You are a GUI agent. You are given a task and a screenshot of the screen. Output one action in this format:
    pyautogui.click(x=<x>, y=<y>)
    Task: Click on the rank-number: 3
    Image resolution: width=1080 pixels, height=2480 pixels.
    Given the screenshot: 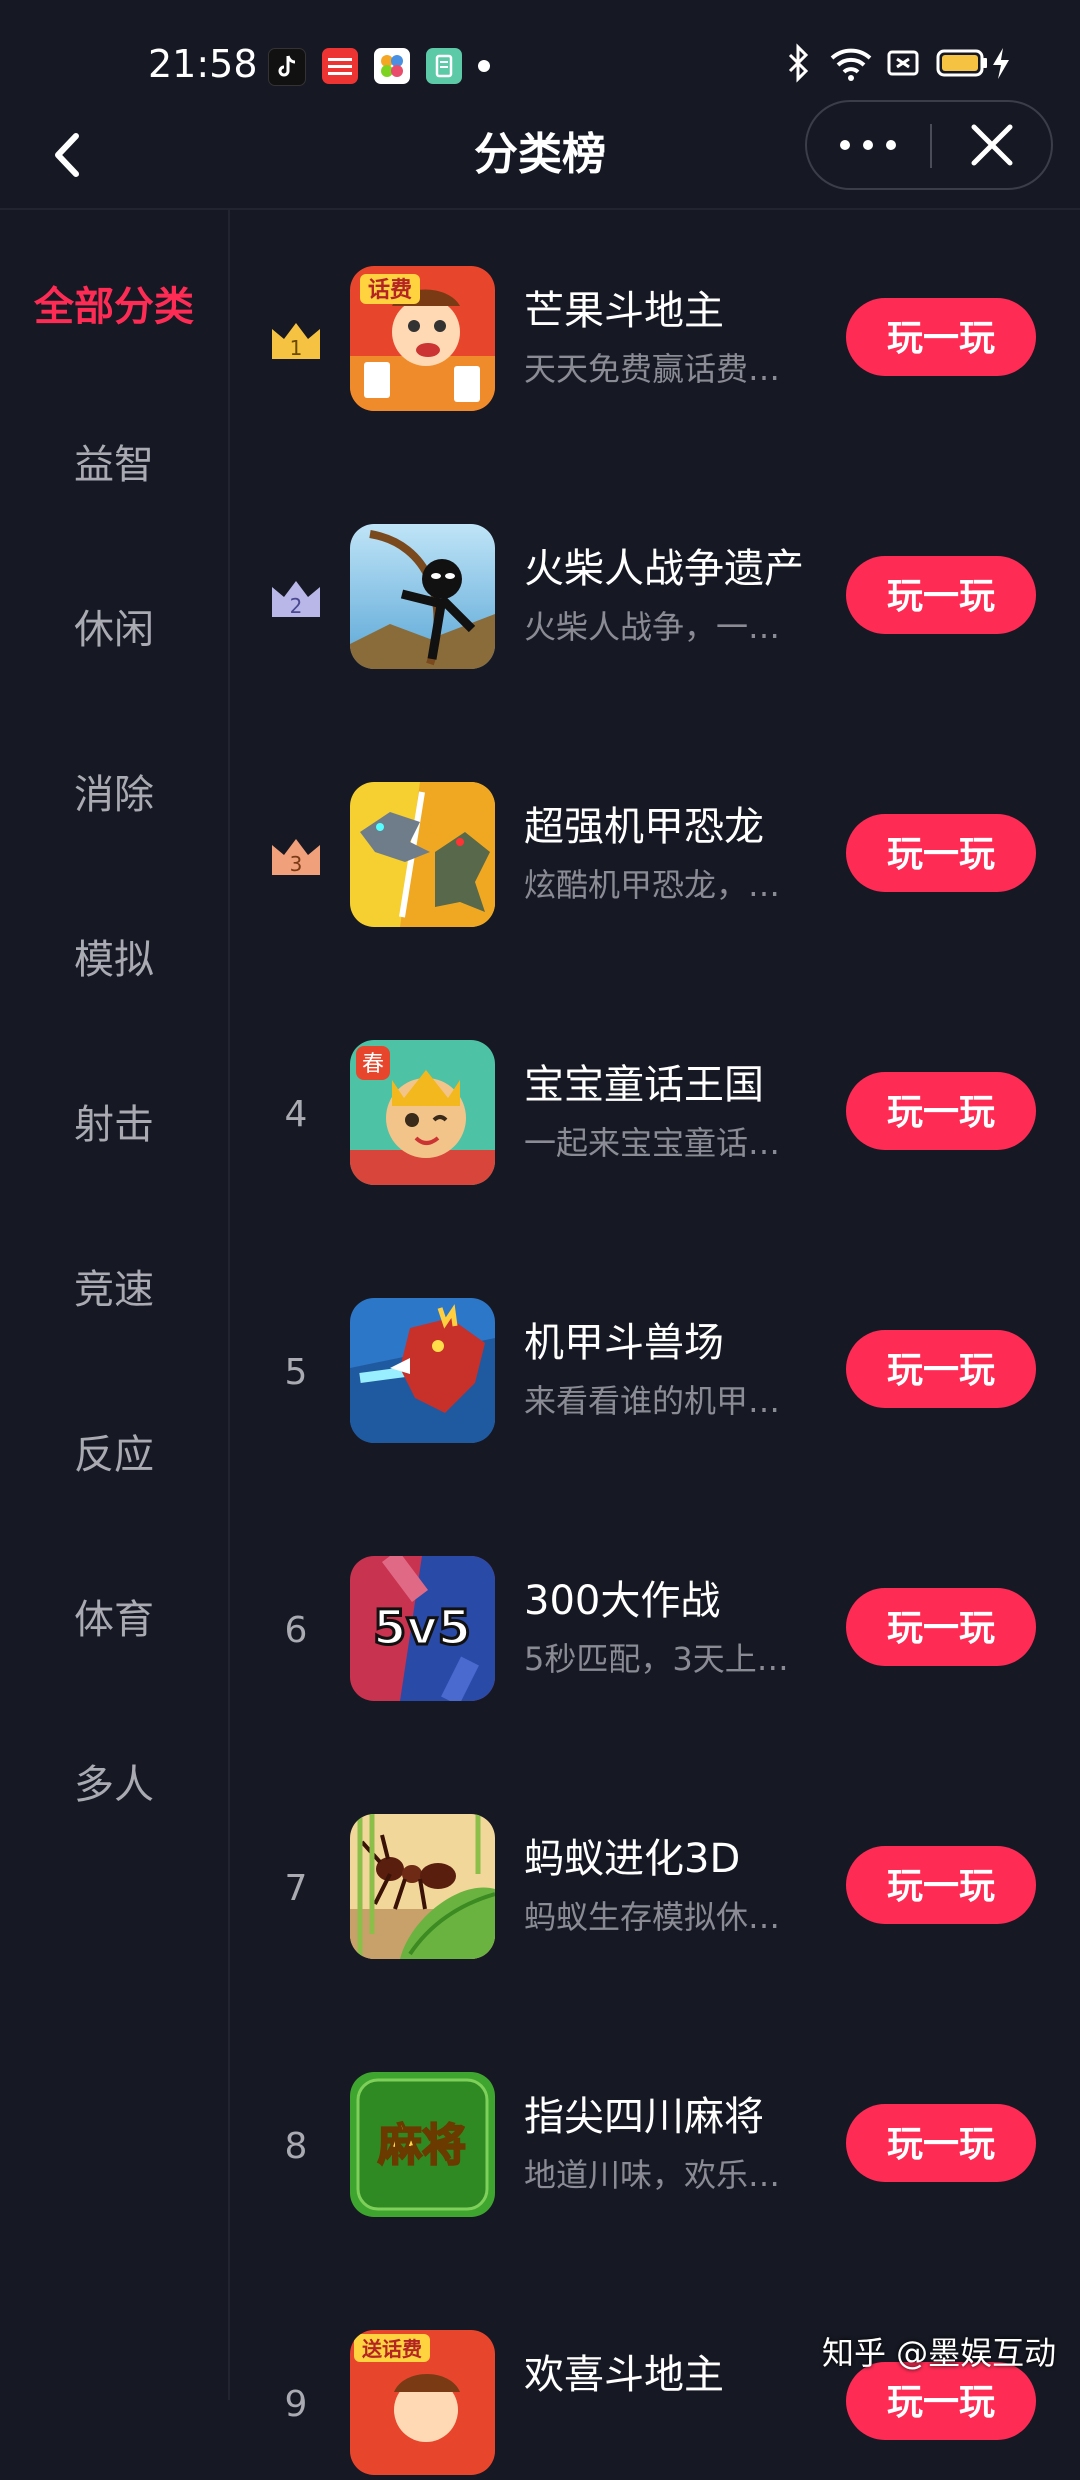 What is the action you would take?
    pyautogui.click(x=296, y=864)
    